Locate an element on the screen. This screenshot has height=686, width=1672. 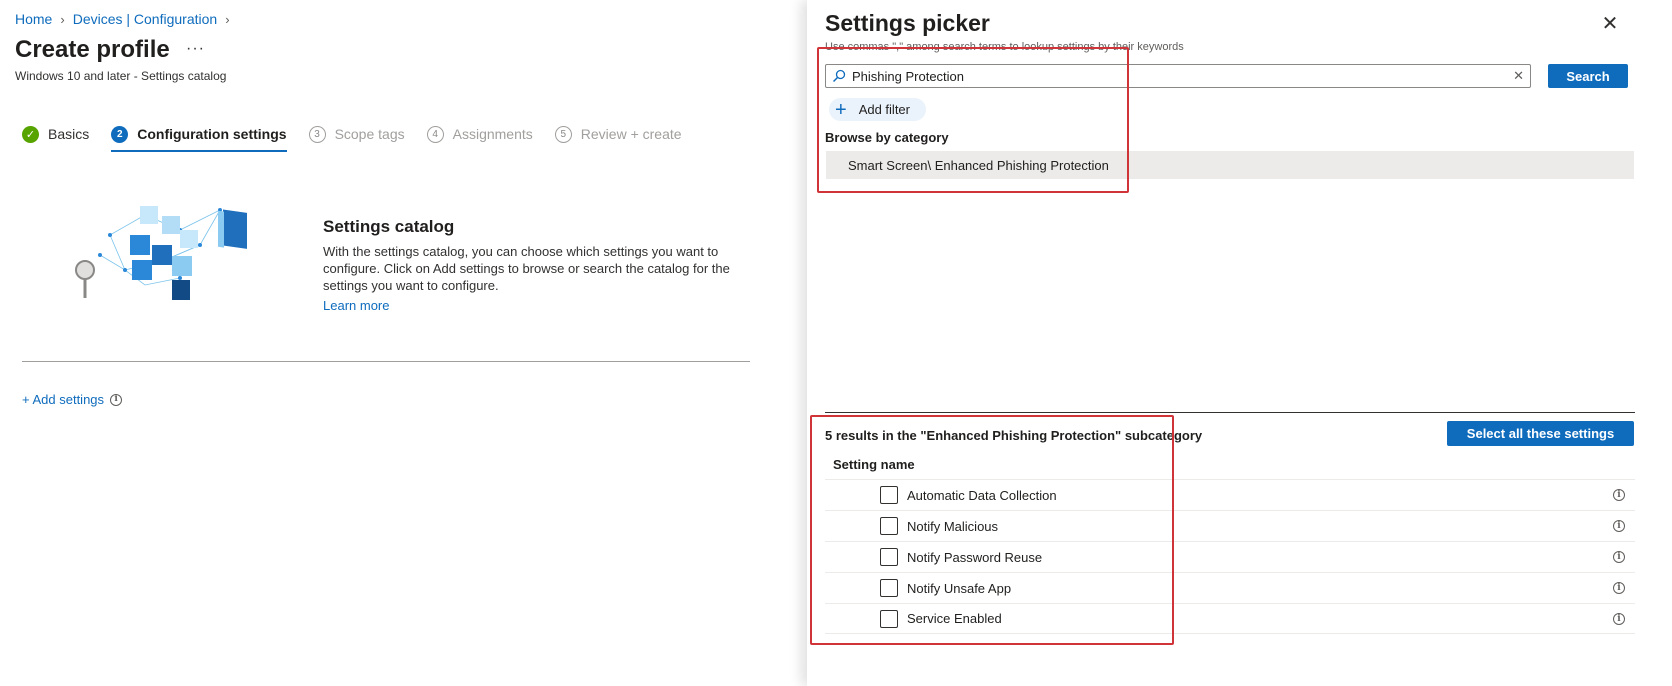
add-filter-label: Add filter is located at coordinates (884, 109).